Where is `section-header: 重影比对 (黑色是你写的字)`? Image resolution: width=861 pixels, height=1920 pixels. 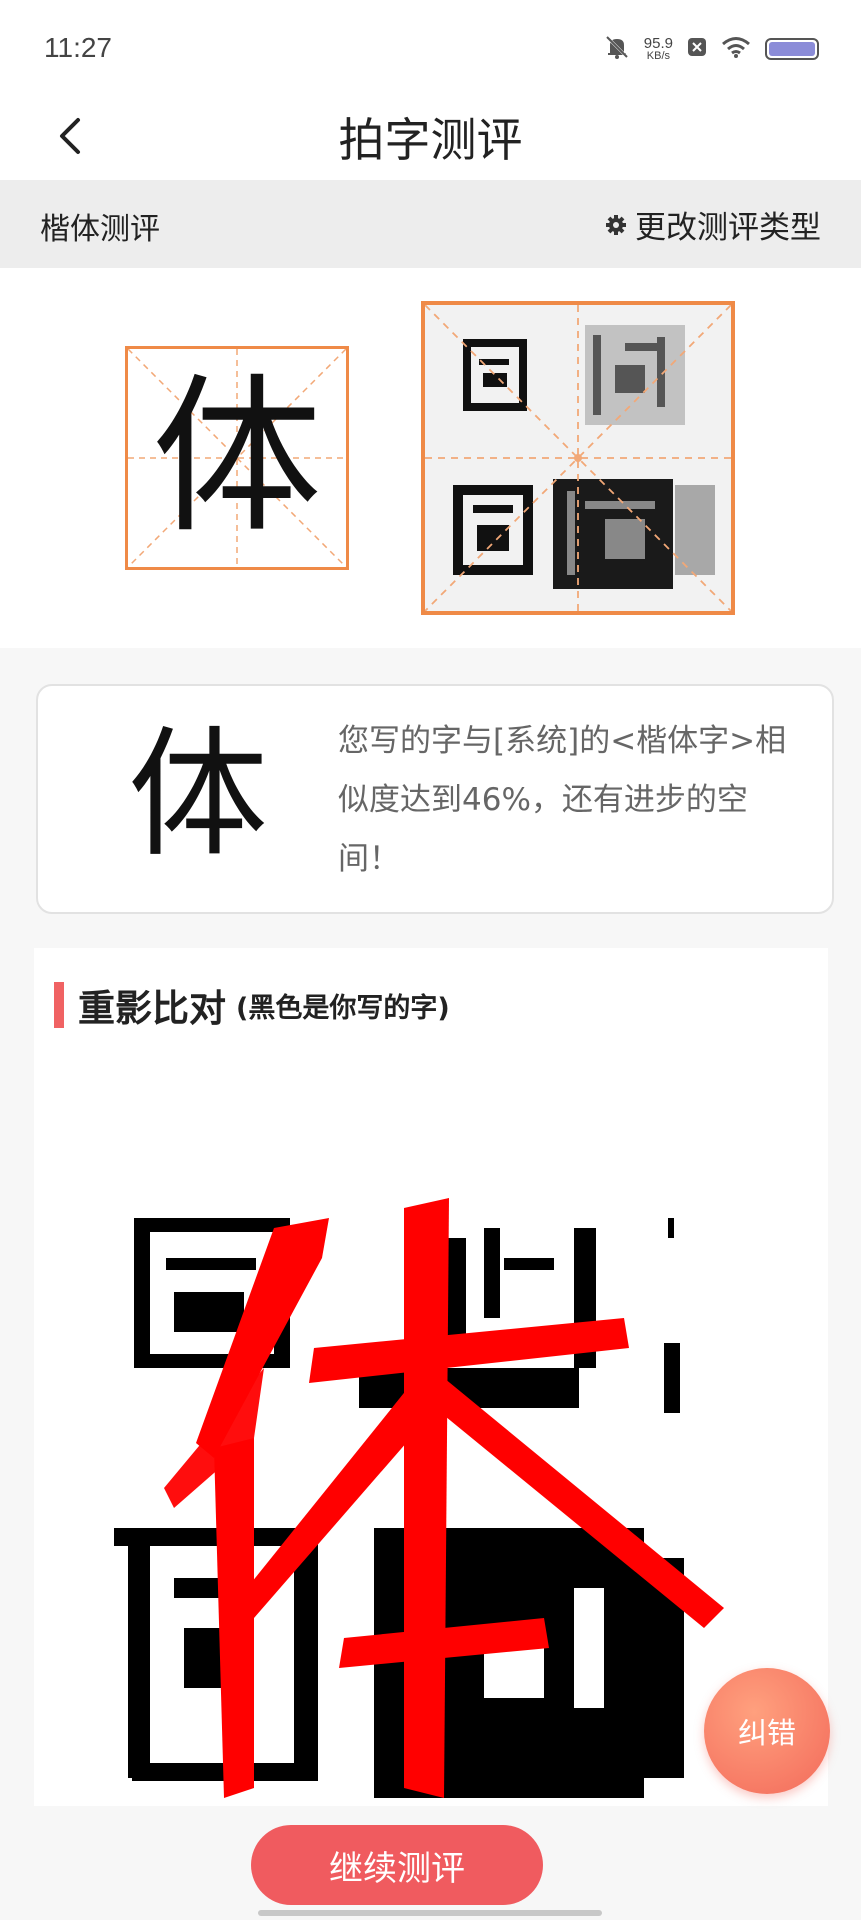
section-header: 重影比对 (黑色是你写的字) is located at coordinates (252, 1005).